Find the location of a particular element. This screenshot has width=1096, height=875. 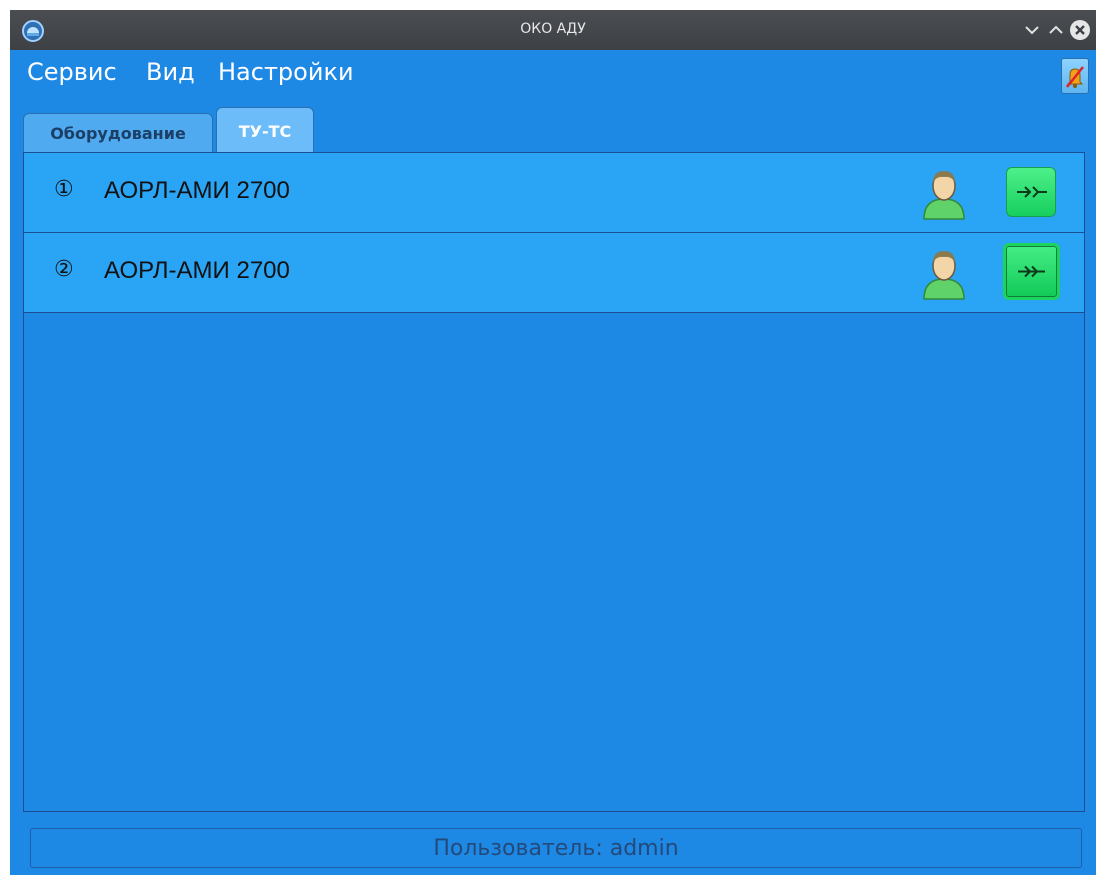

sound-mute-button is located at coordinates (1075, 76).